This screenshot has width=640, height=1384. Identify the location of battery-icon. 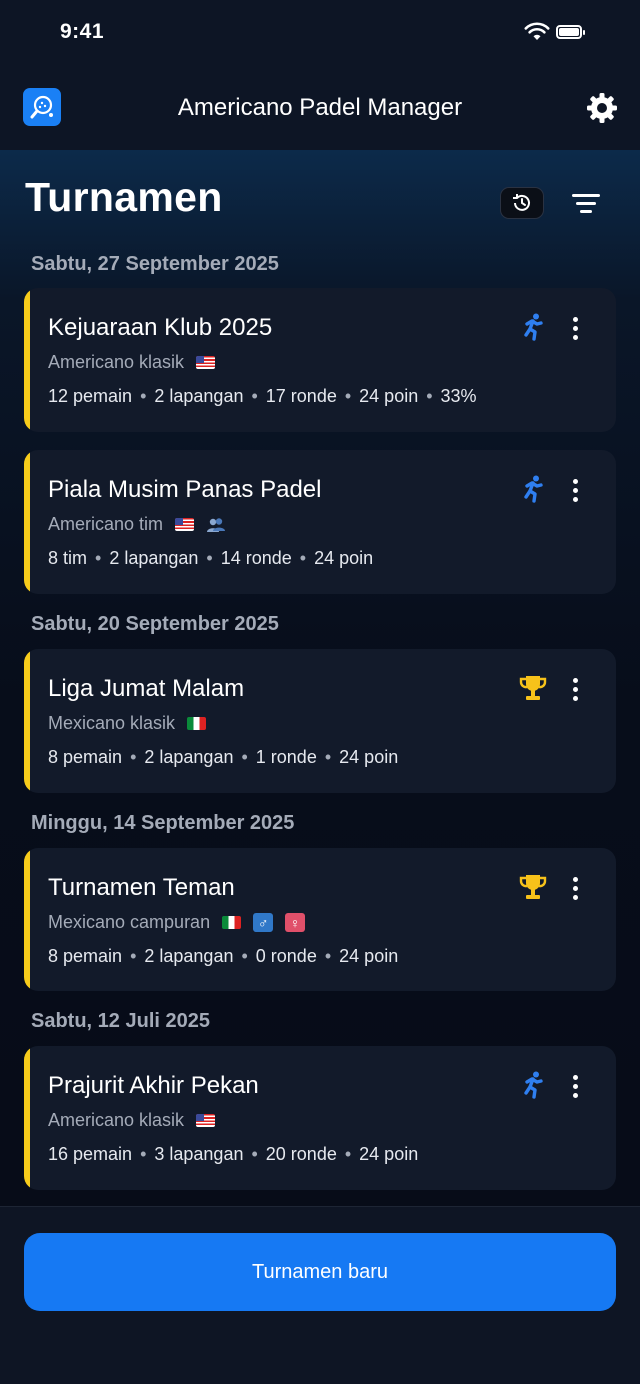
(570, 32).